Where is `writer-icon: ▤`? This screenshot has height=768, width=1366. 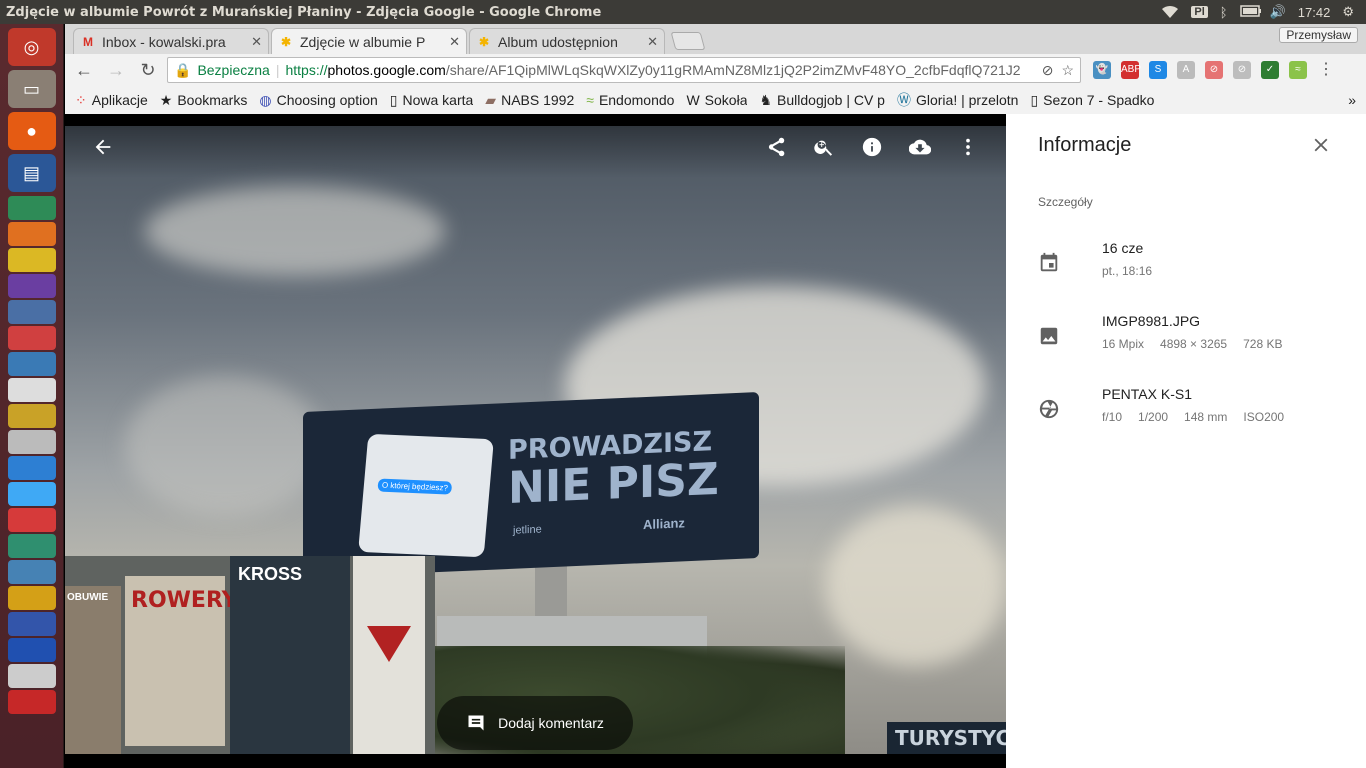 writer-icon: ▤ is located at coordinates (31, 173).